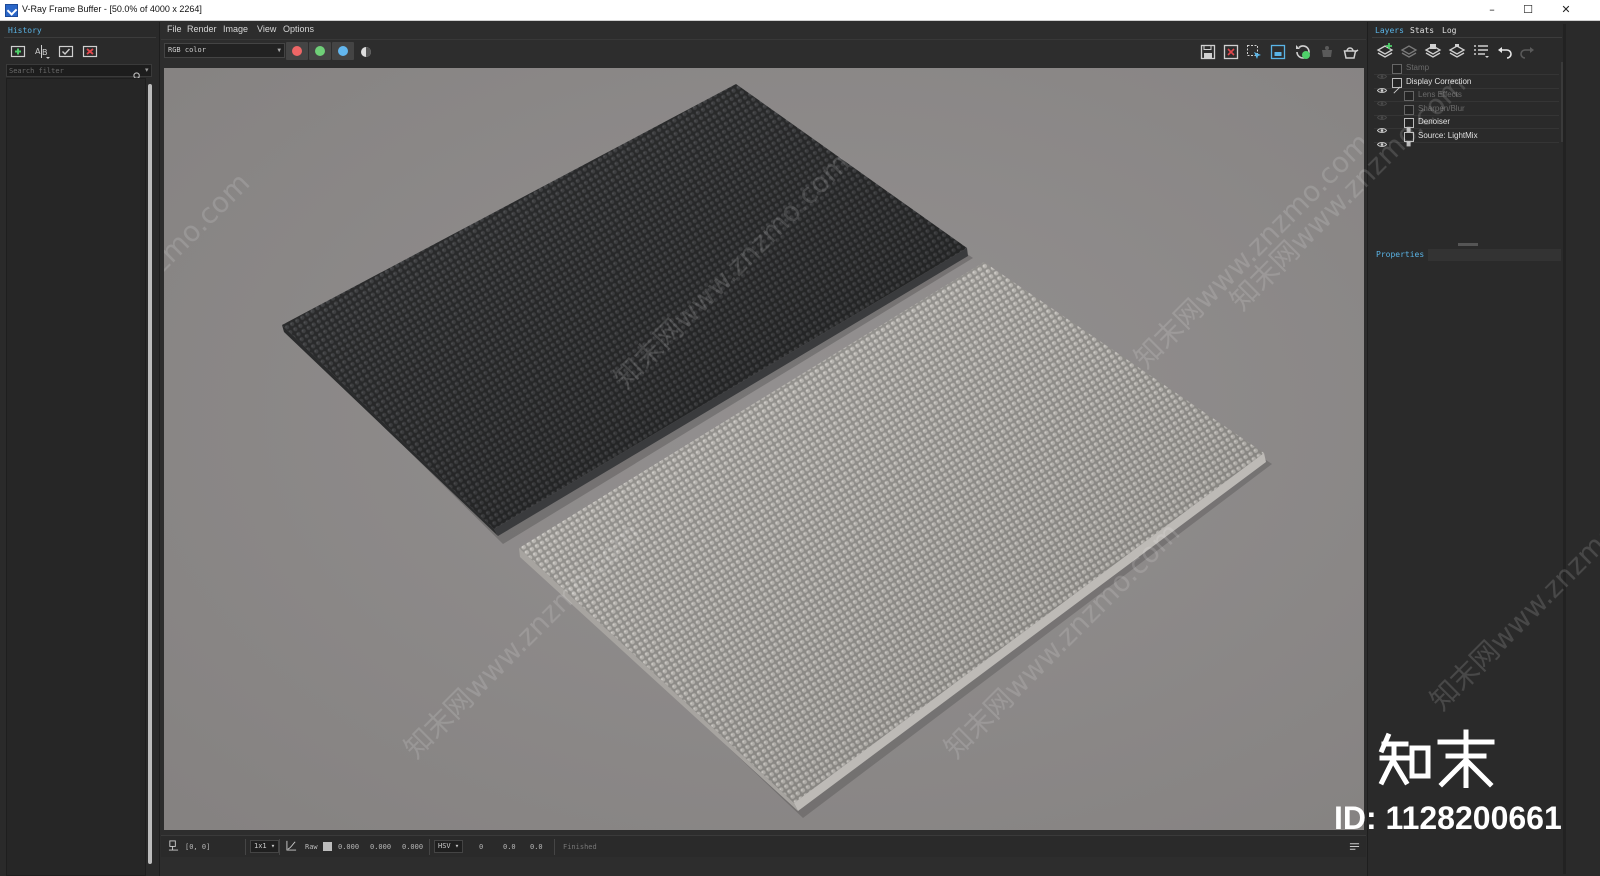 Image resolution: width=1600 pixels, height=876 pixels. Describe the element at coordinates (173, 846) in the screenshot. I see `pin-icon` at that location.